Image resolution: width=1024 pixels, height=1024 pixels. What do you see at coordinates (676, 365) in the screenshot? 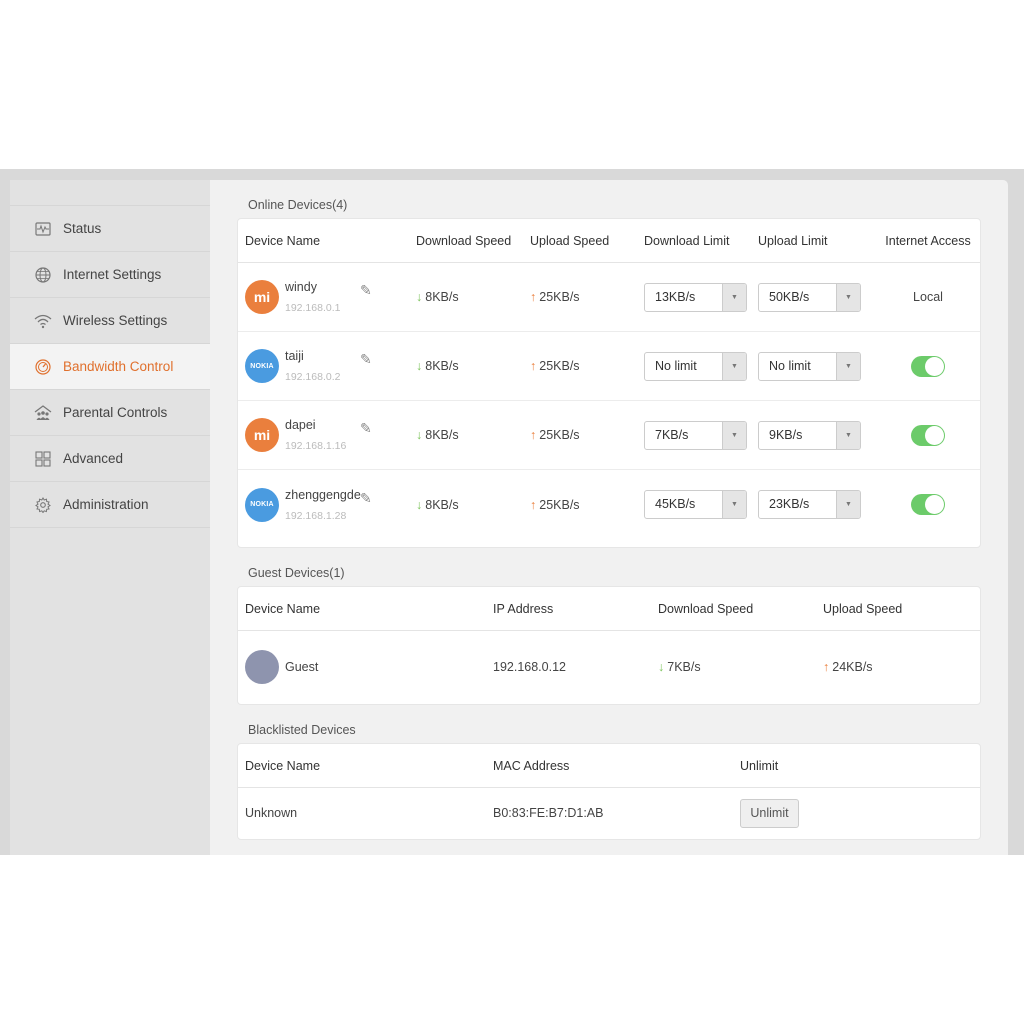
I see `select-value: No limit` at bounding box center [676, 365].